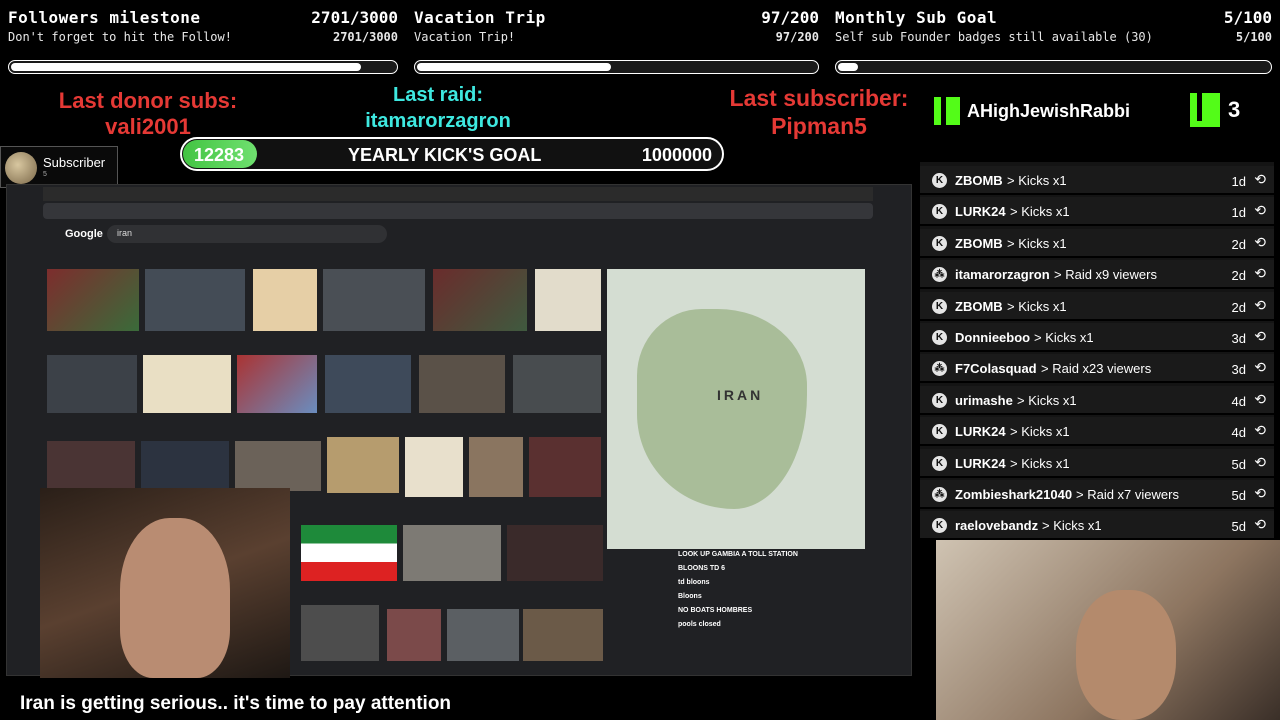 This screenshot has width=1280, height=720. I want to click on last-raid: Last raid: itamarorzagron, so click(438, 108).